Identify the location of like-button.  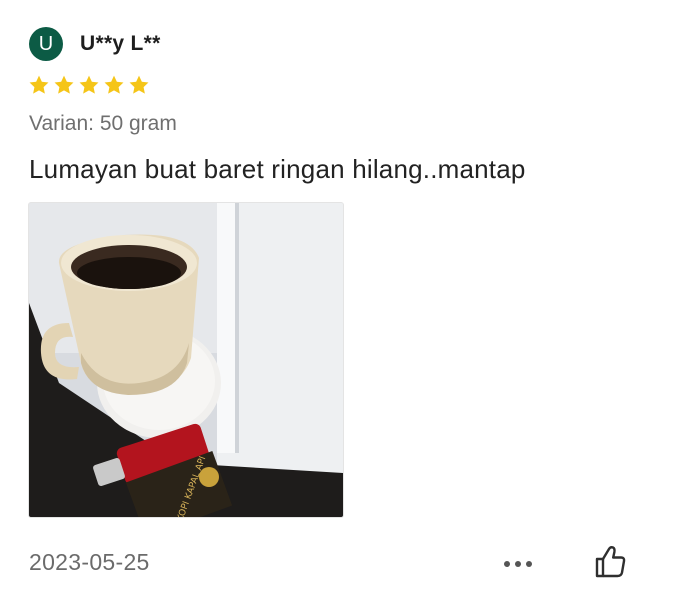
(610, 562).